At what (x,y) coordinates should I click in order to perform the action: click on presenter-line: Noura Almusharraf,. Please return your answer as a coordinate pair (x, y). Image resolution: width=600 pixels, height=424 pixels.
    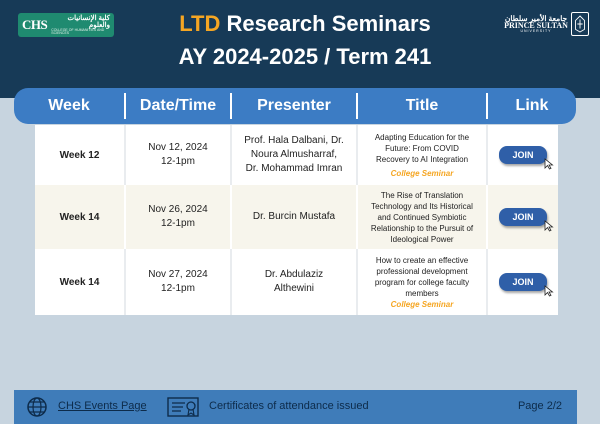
    Looking at the image, I should click on (294, 154).